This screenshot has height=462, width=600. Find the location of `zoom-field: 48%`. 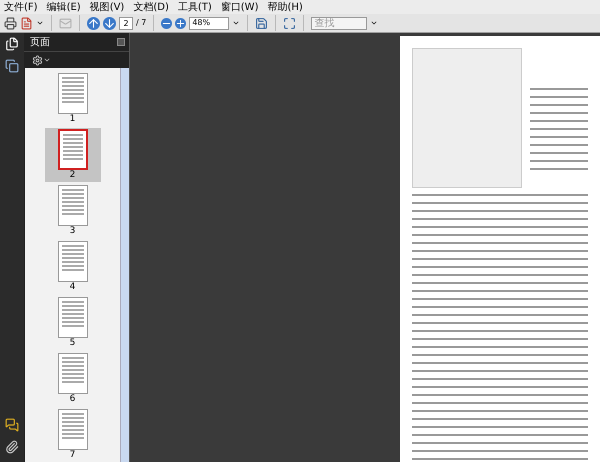

zoom-field: 48% is located at coordinates (209, 23).